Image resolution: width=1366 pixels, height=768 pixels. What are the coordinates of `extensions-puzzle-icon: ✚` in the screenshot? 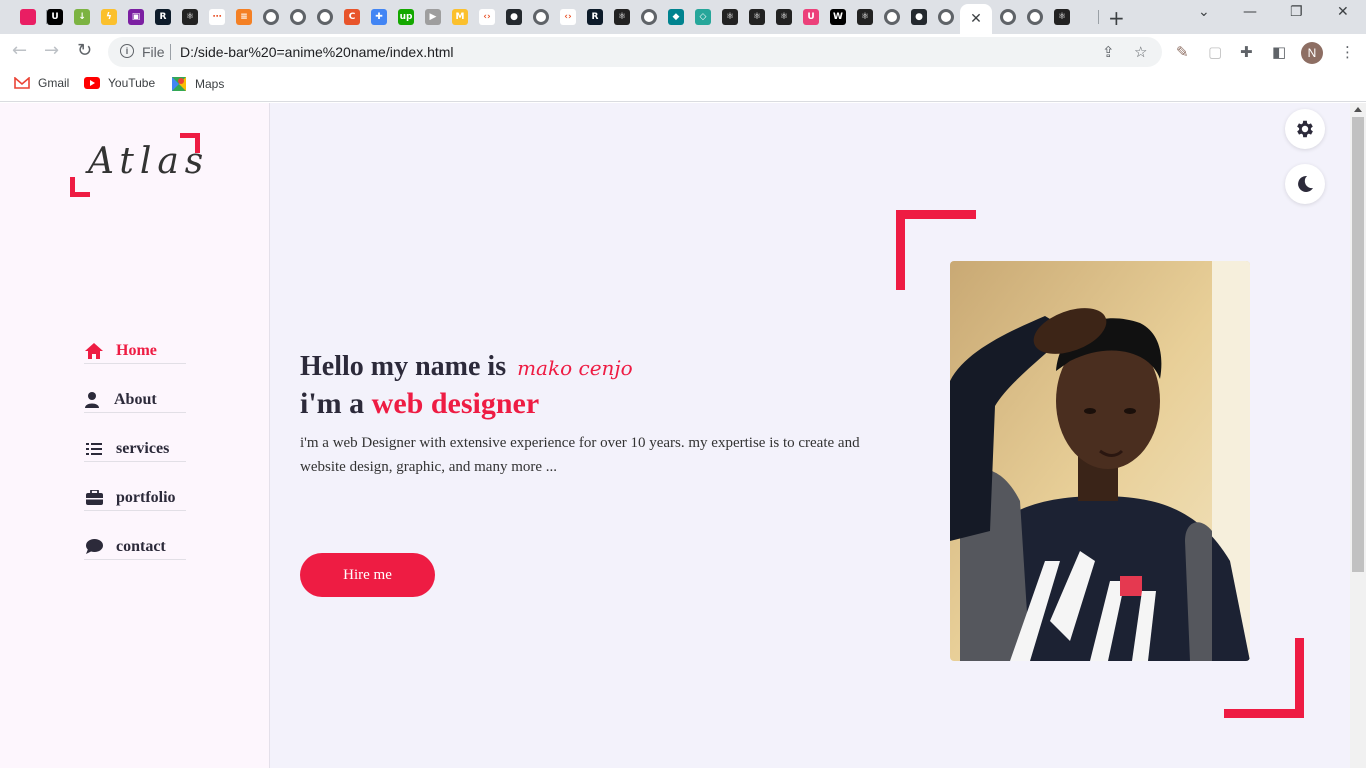 It's located at (1246, 52).